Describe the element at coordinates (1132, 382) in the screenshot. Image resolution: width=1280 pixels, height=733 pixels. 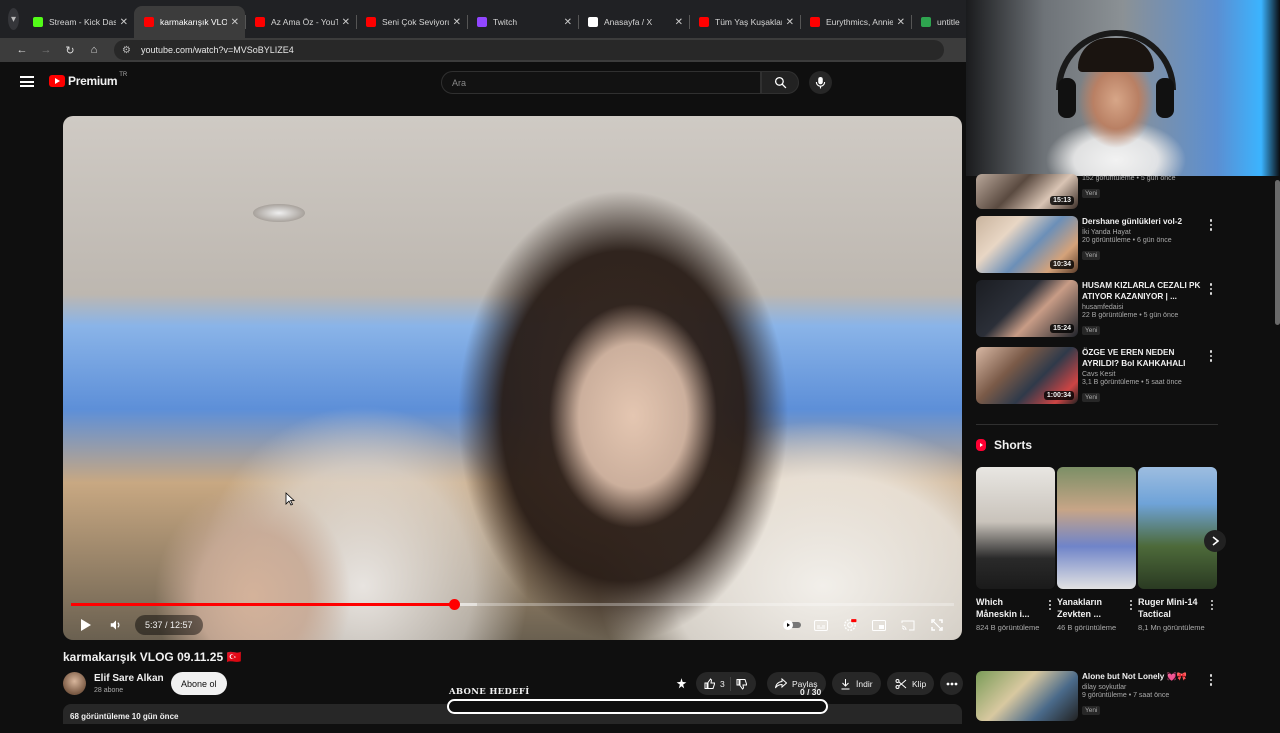
I see `video-stats: 3,1 B görüntüleme • 5 saat önce` at that location.